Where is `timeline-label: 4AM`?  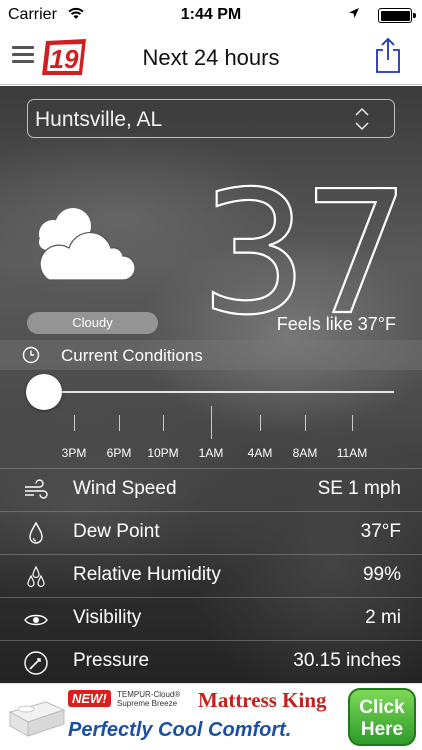 timeline-label: 4AM is located at coordinates (260, 453).